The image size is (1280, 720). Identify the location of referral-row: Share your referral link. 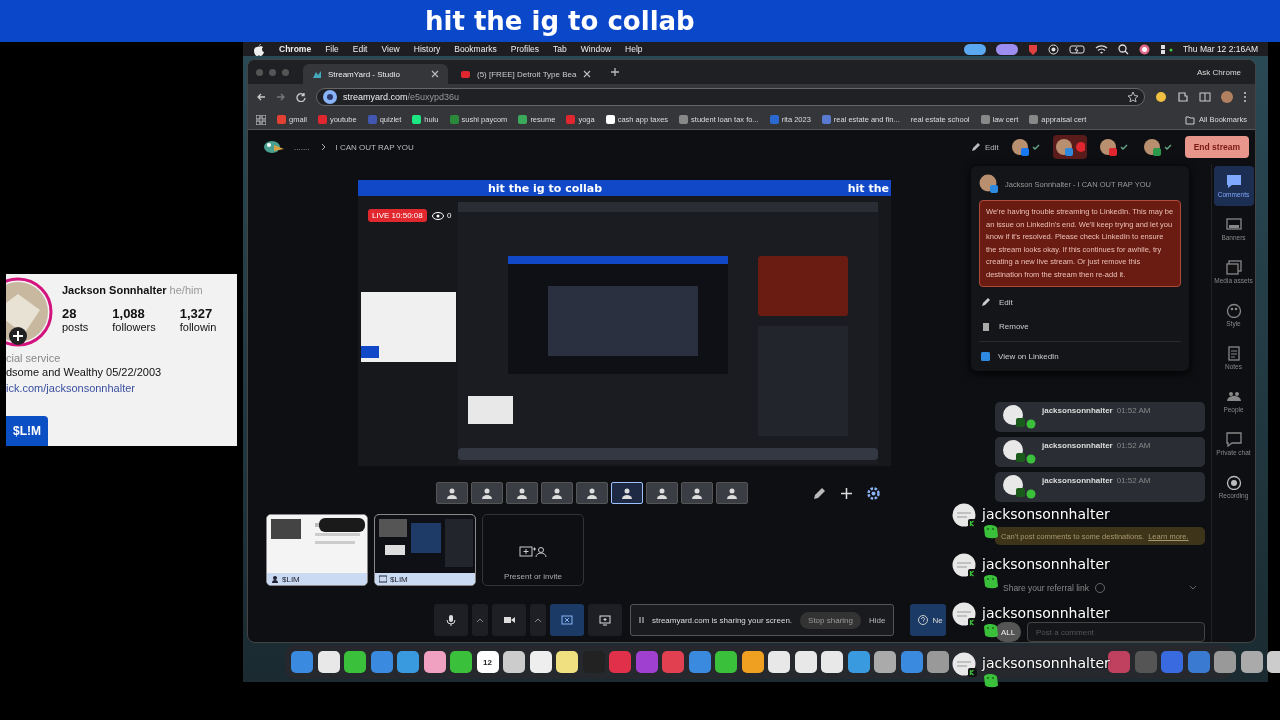
(1100, 588).